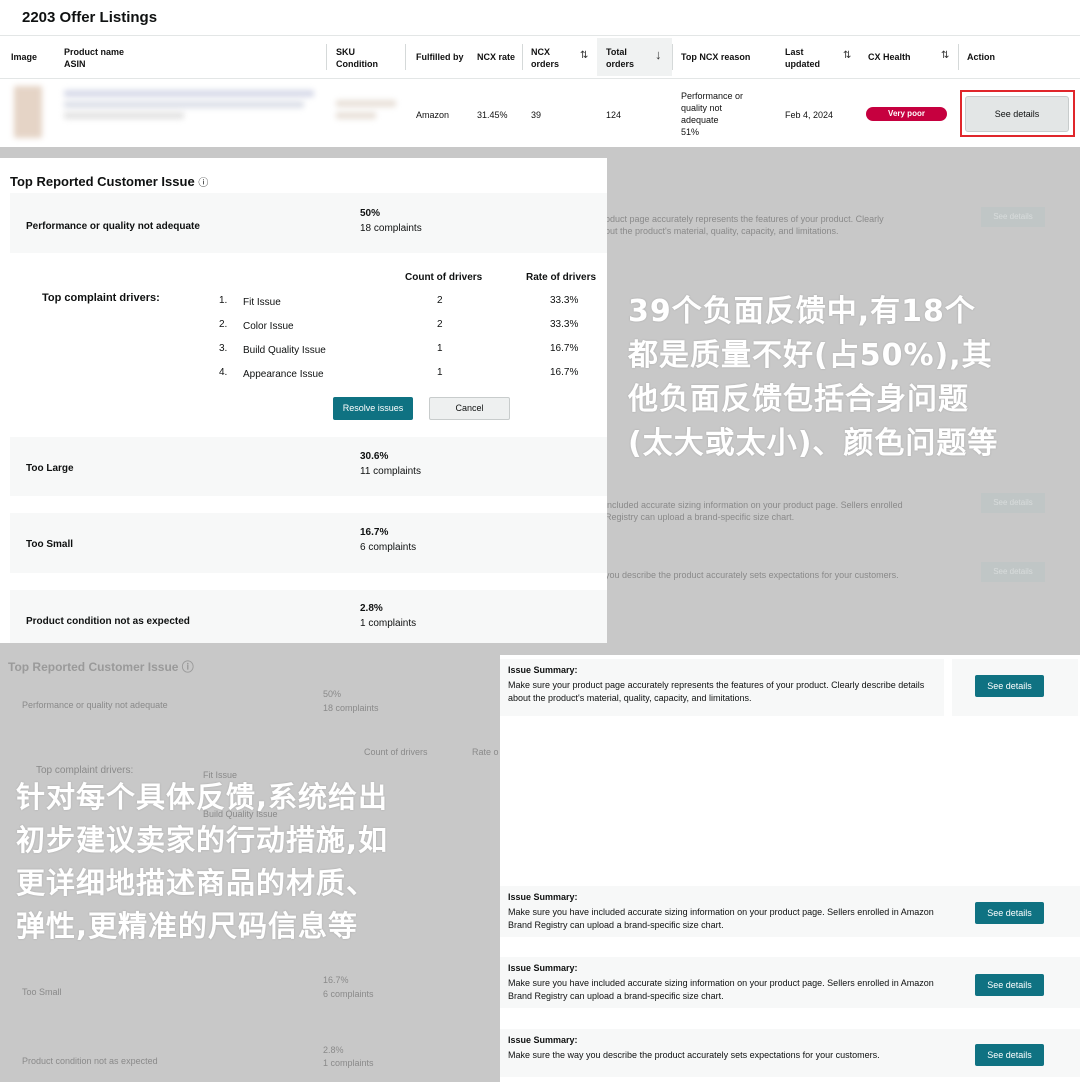  I want to click on ncx-orders-value: 39, so click(536, 115).